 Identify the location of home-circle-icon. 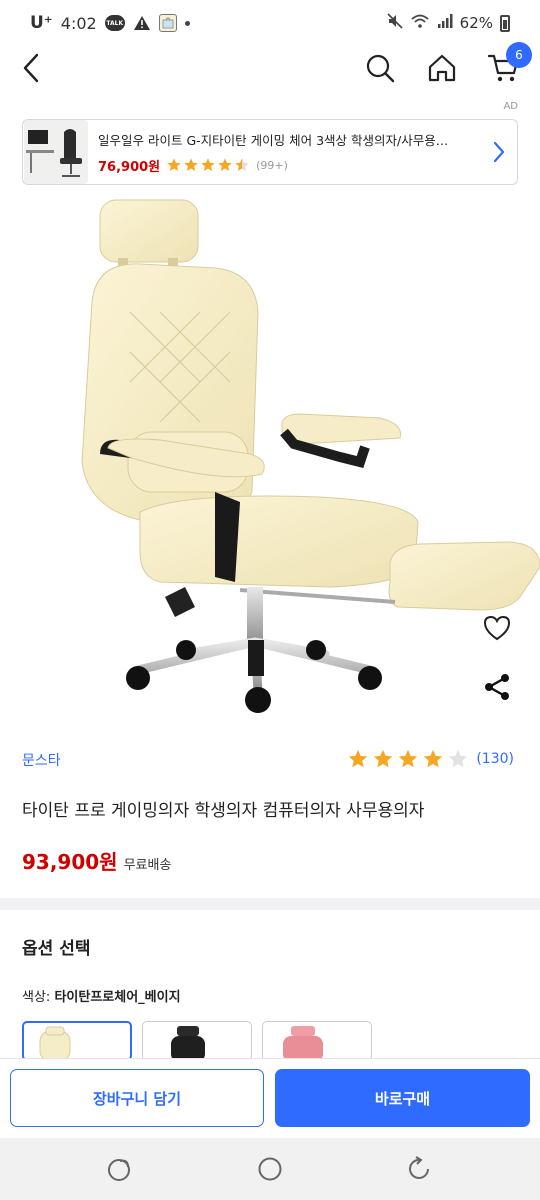
(270, 1169).